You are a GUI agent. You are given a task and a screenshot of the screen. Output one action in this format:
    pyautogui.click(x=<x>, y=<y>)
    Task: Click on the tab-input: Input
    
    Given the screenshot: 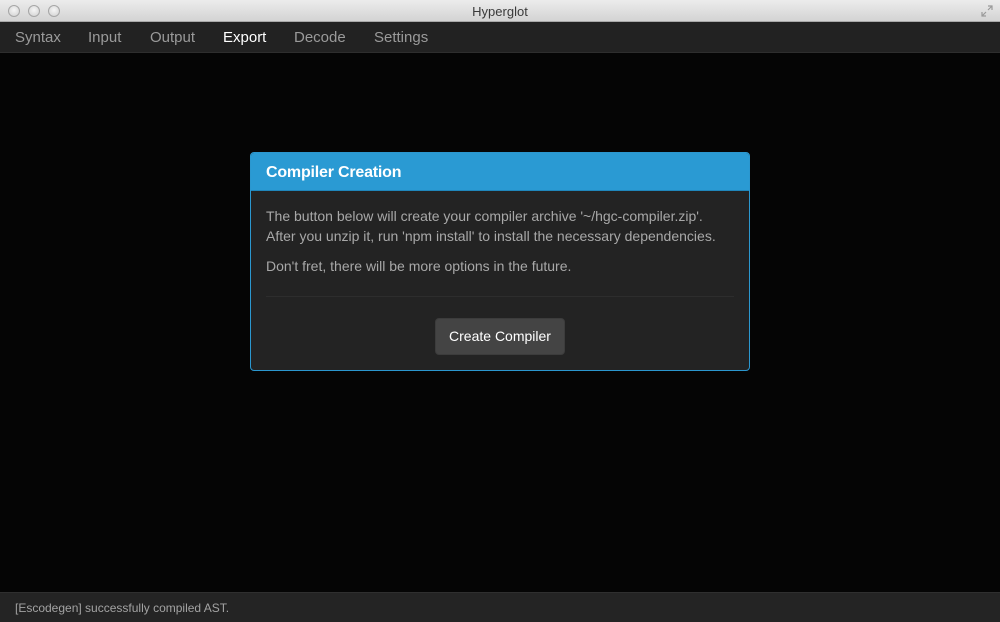 What is the action you would take?
    pyautogui.click(x=104, y=37)
    